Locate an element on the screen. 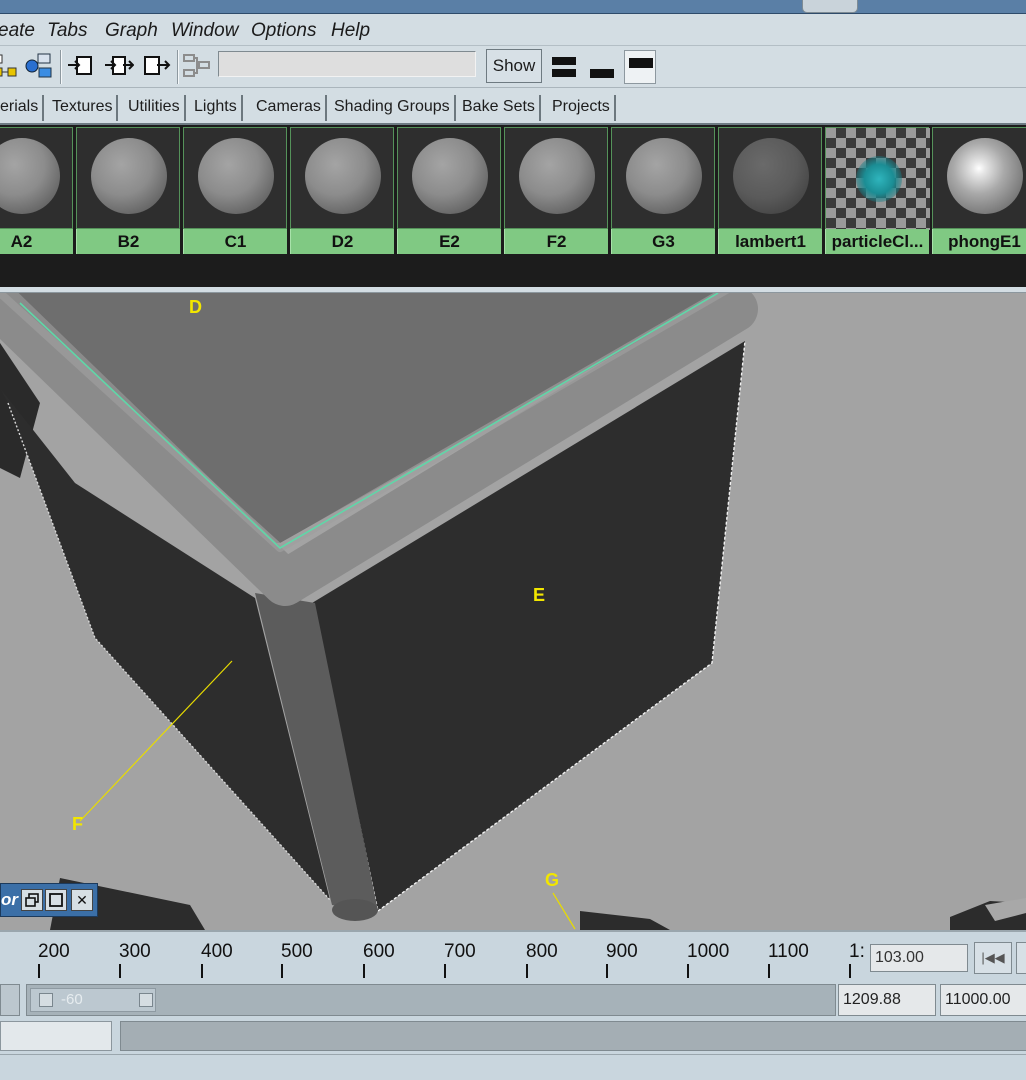 This screenshot has width=1026, height=1080. swatch-label: A2 is located at coordinates (36, 241).